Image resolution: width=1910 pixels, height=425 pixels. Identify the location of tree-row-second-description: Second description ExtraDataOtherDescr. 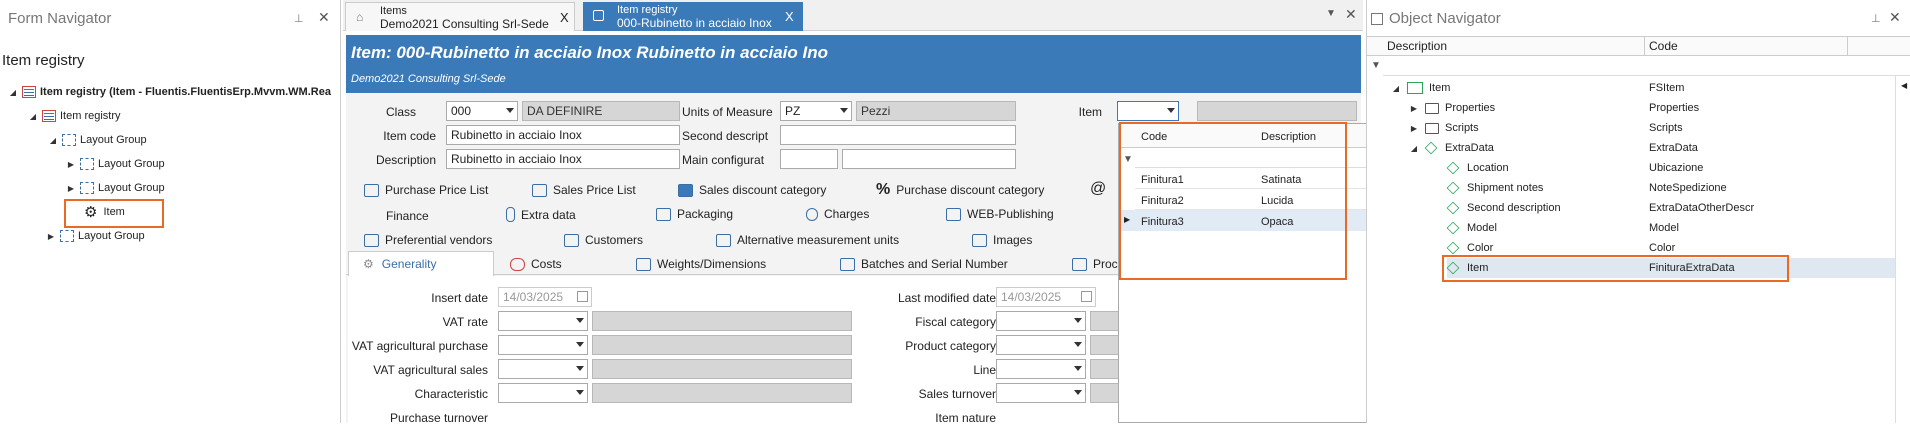
(1671, 208).